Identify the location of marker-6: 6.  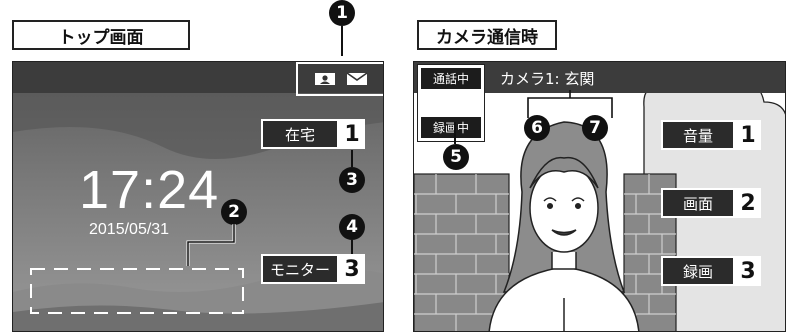
(537, 128).